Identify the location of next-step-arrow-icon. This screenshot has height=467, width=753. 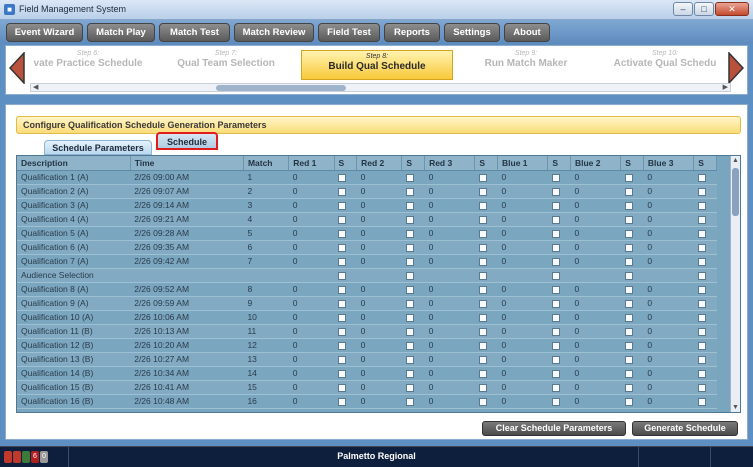
(736, 68).